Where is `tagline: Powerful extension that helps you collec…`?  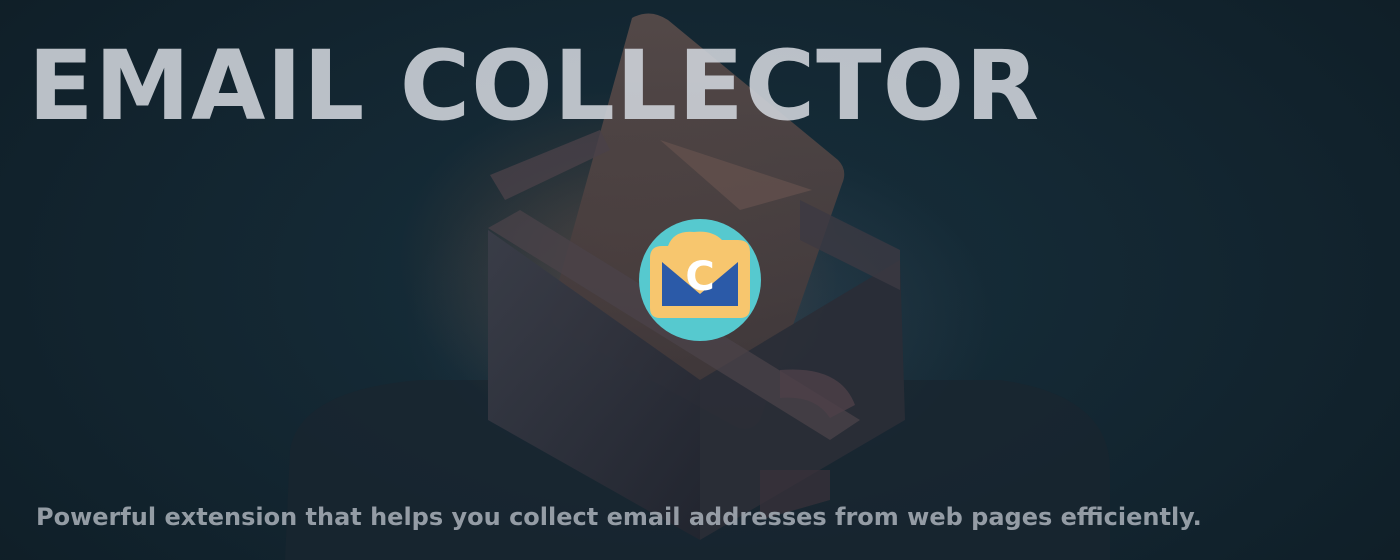 tagline: Powerful extension that helps you collec… is located at coordinates (619, 517).